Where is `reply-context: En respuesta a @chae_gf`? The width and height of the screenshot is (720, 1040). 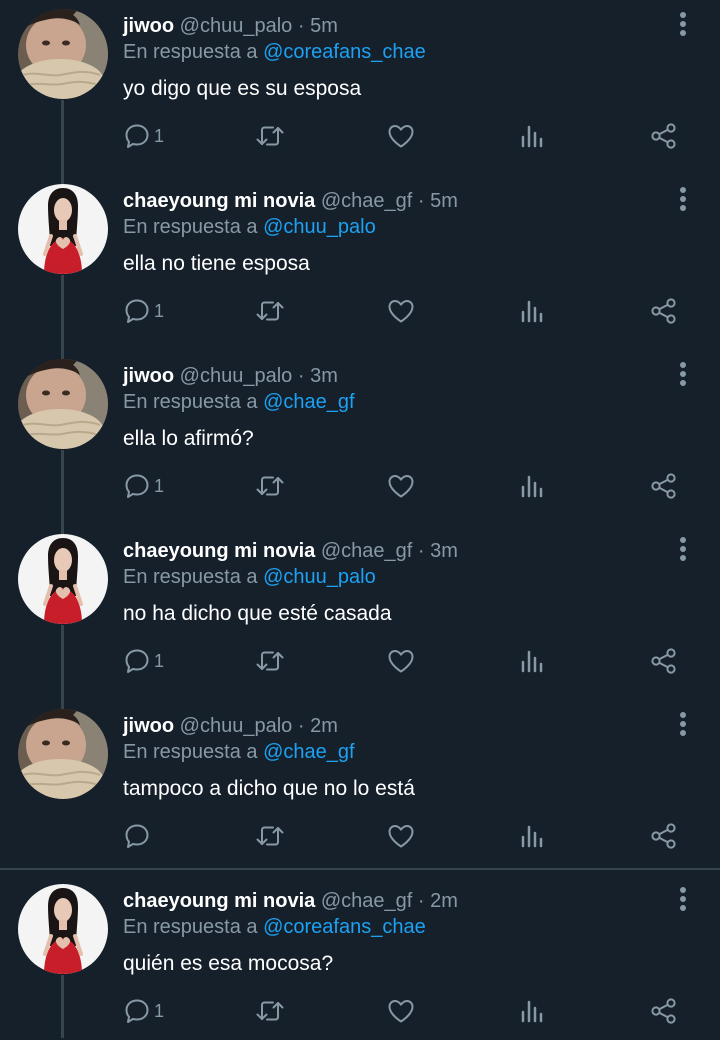
reply-context: En respuesta a @chae_gf is located at coordinates (239, 402).